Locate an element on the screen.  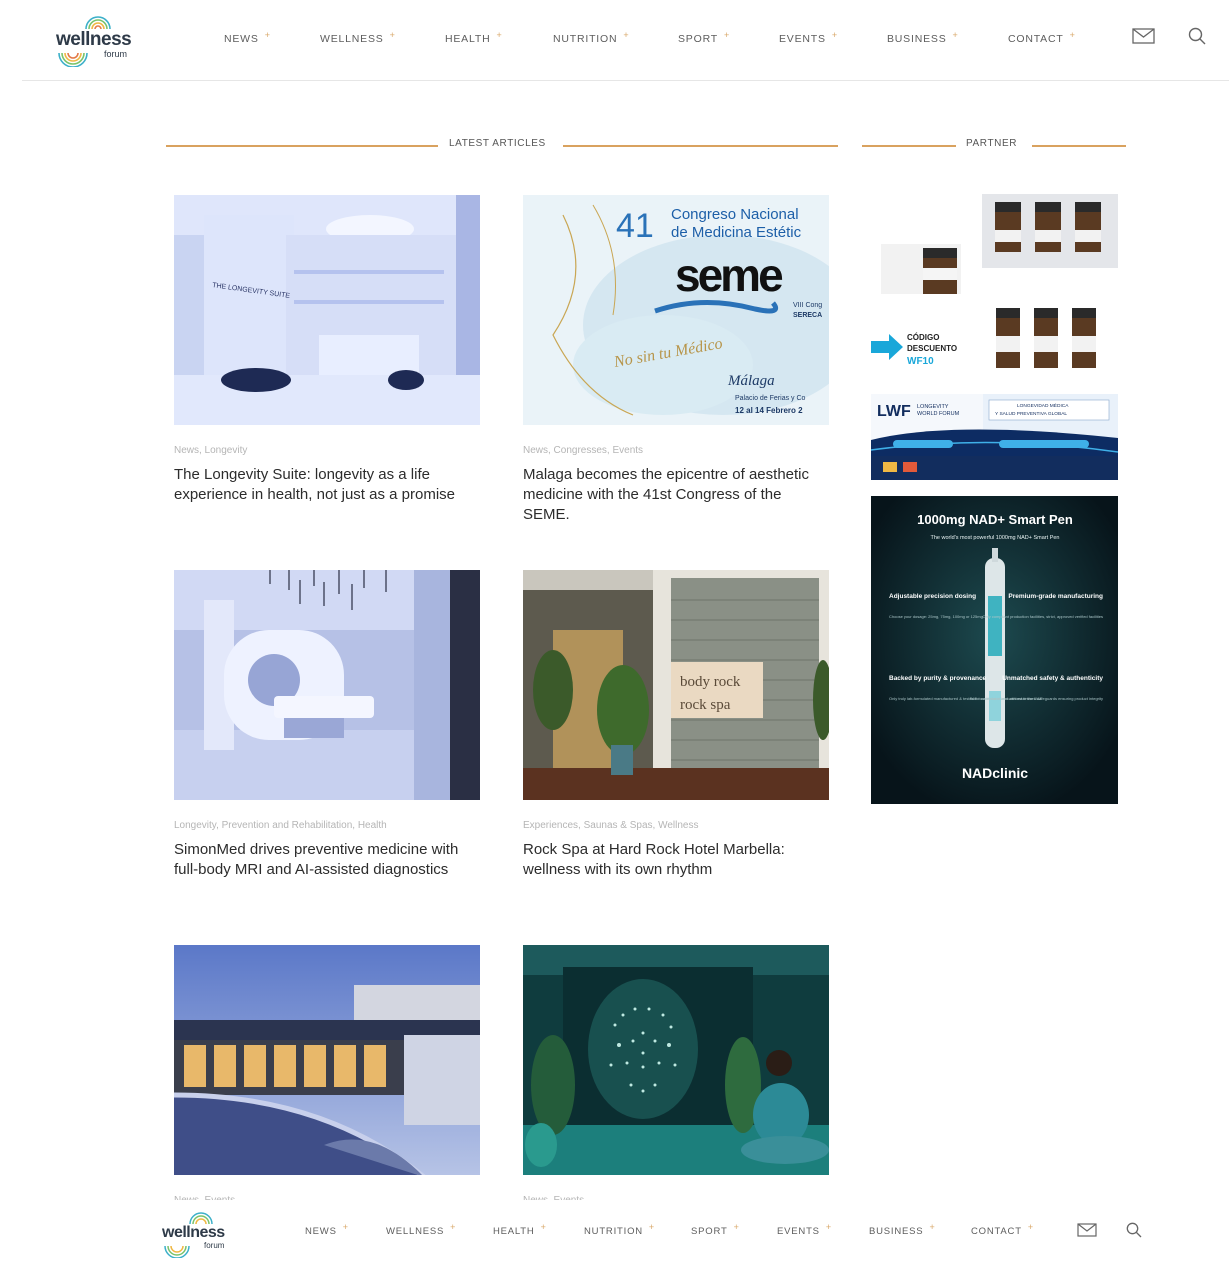
seme-line-1: Congreso Nacional is located at coordinates (735, 214).